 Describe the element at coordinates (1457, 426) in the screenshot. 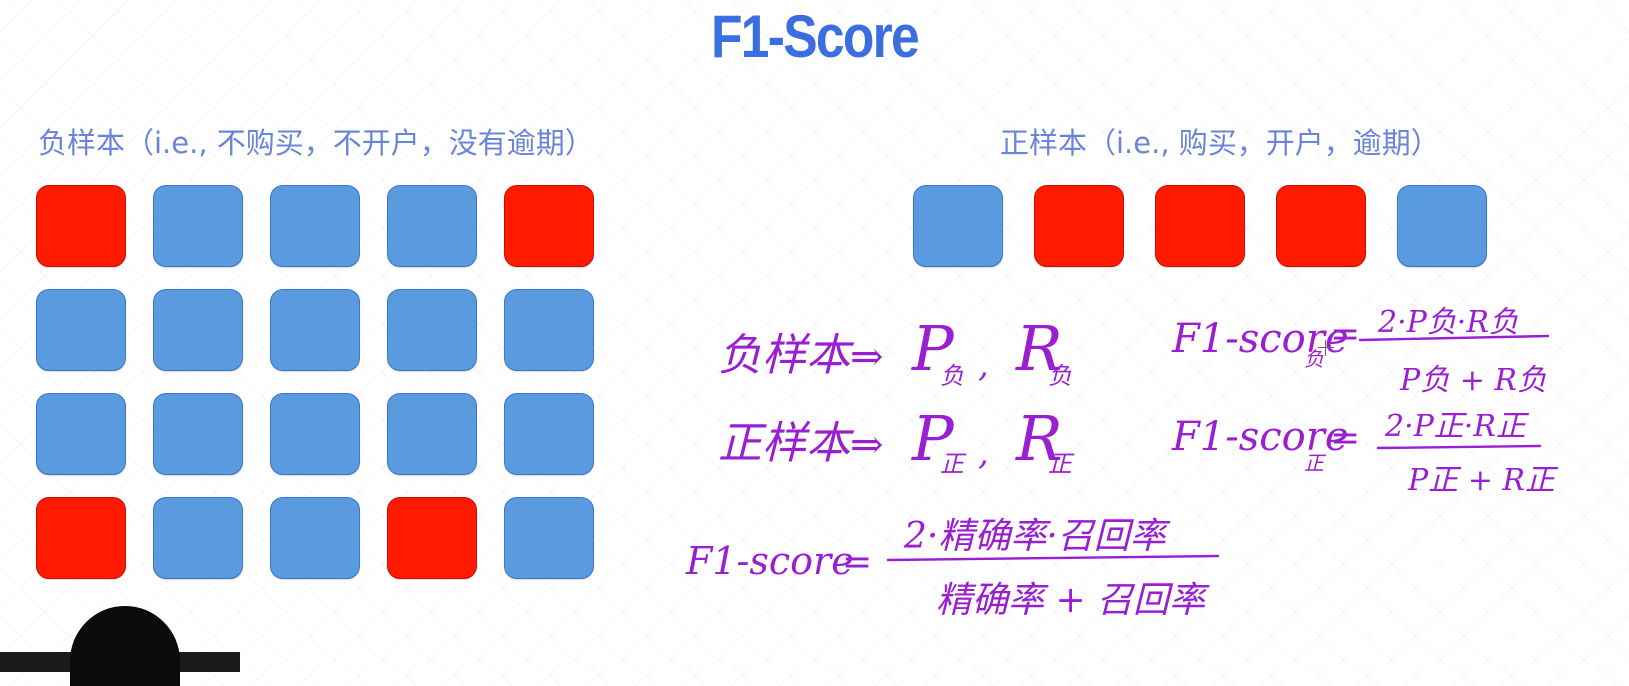

I see `svg-text: 2·P正·R正` at that location.